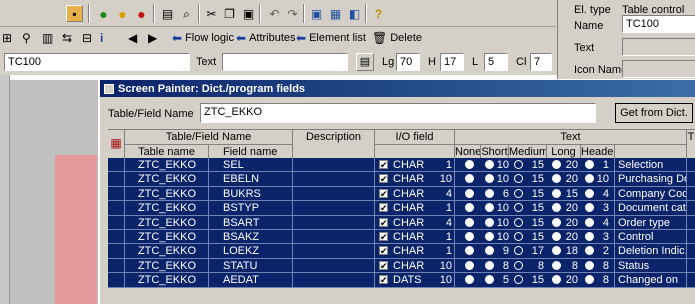 The height and width of the screenshot is (304, 695). What do you see at coordinates (211, 13) in the screenshot?
I see `cut-icon: ✂` at bounding box center [211, 13].